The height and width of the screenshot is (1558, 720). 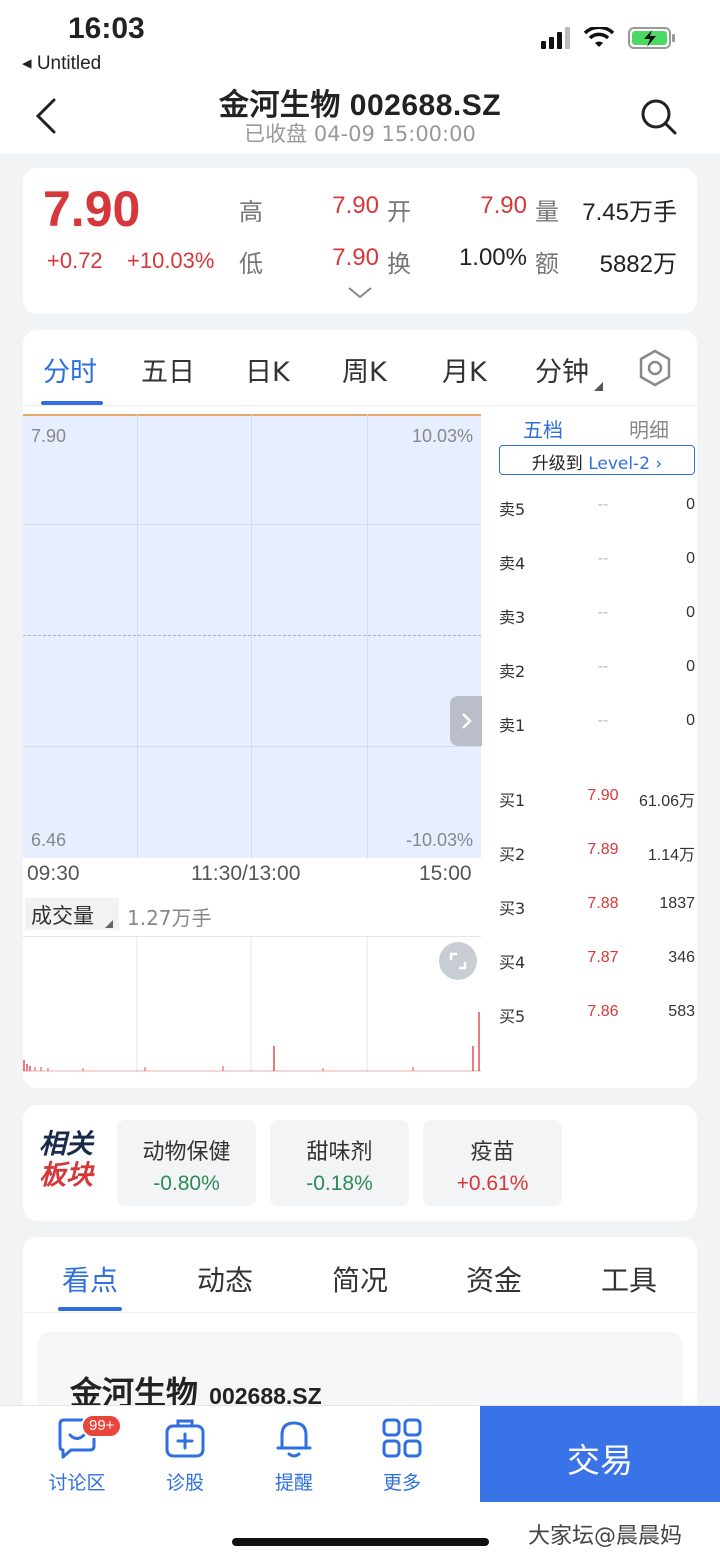 What do you see at coordinates (355, 257) in the screenshot?
I see `low-value: 7.90` at bounding box center [355, 257].